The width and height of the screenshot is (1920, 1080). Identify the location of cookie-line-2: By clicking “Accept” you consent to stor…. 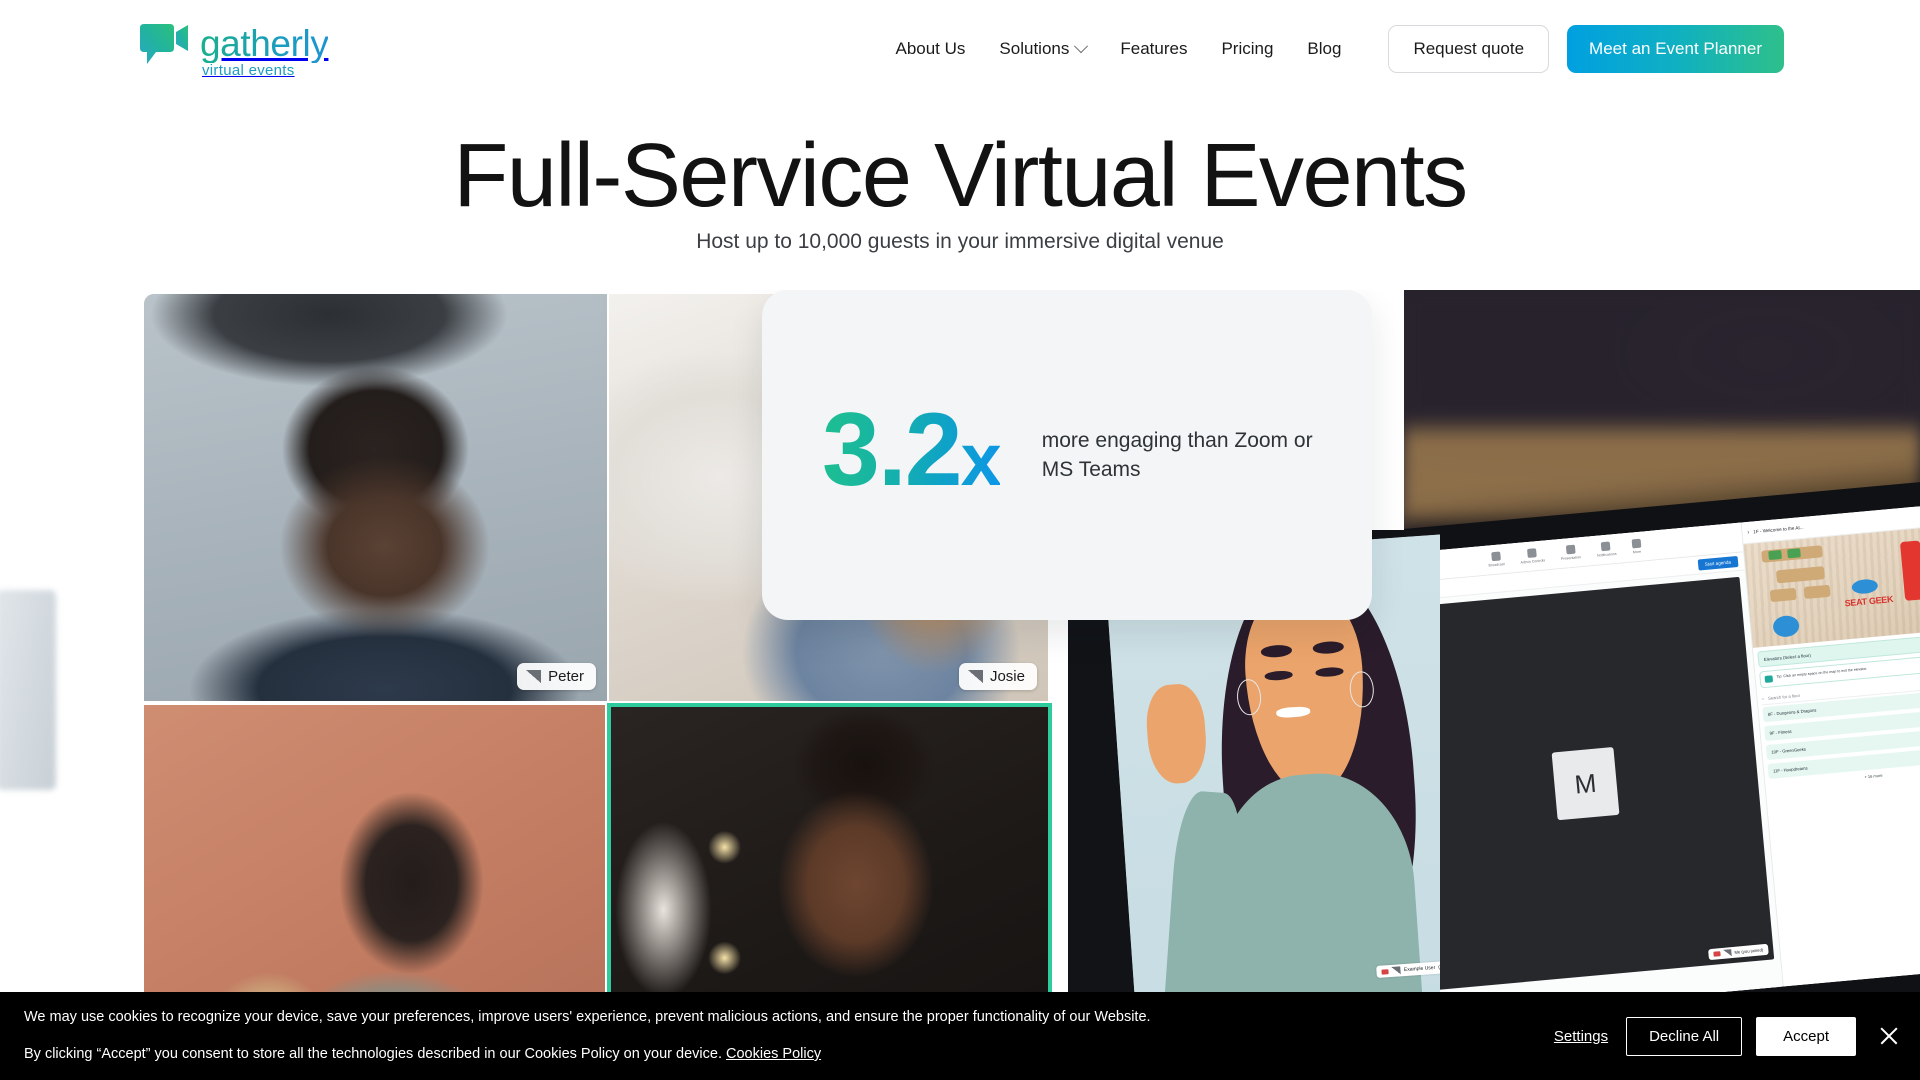
(587, 1054).